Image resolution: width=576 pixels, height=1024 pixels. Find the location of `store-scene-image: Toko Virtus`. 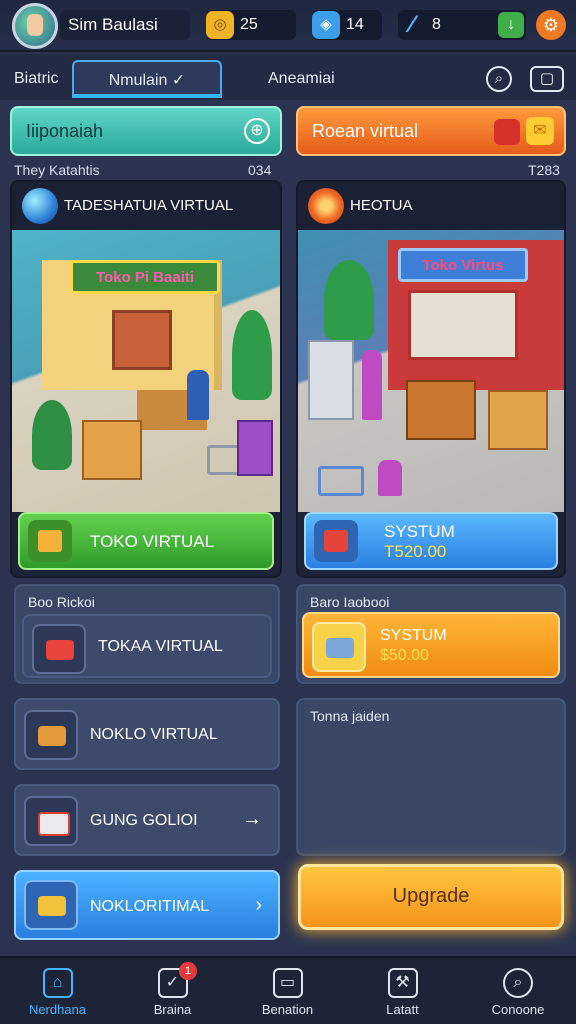

store-scene-image: Toko Virtus is located at coordinates (431, 371).